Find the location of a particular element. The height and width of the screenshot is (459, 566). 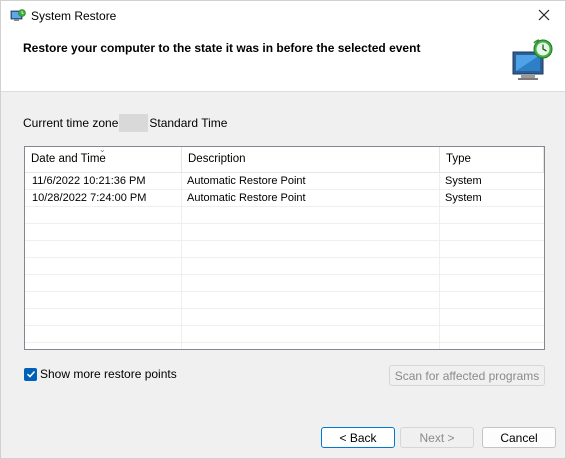

table-header: ⌄ Date and Time Description Type is located at coordinates (284, 160).